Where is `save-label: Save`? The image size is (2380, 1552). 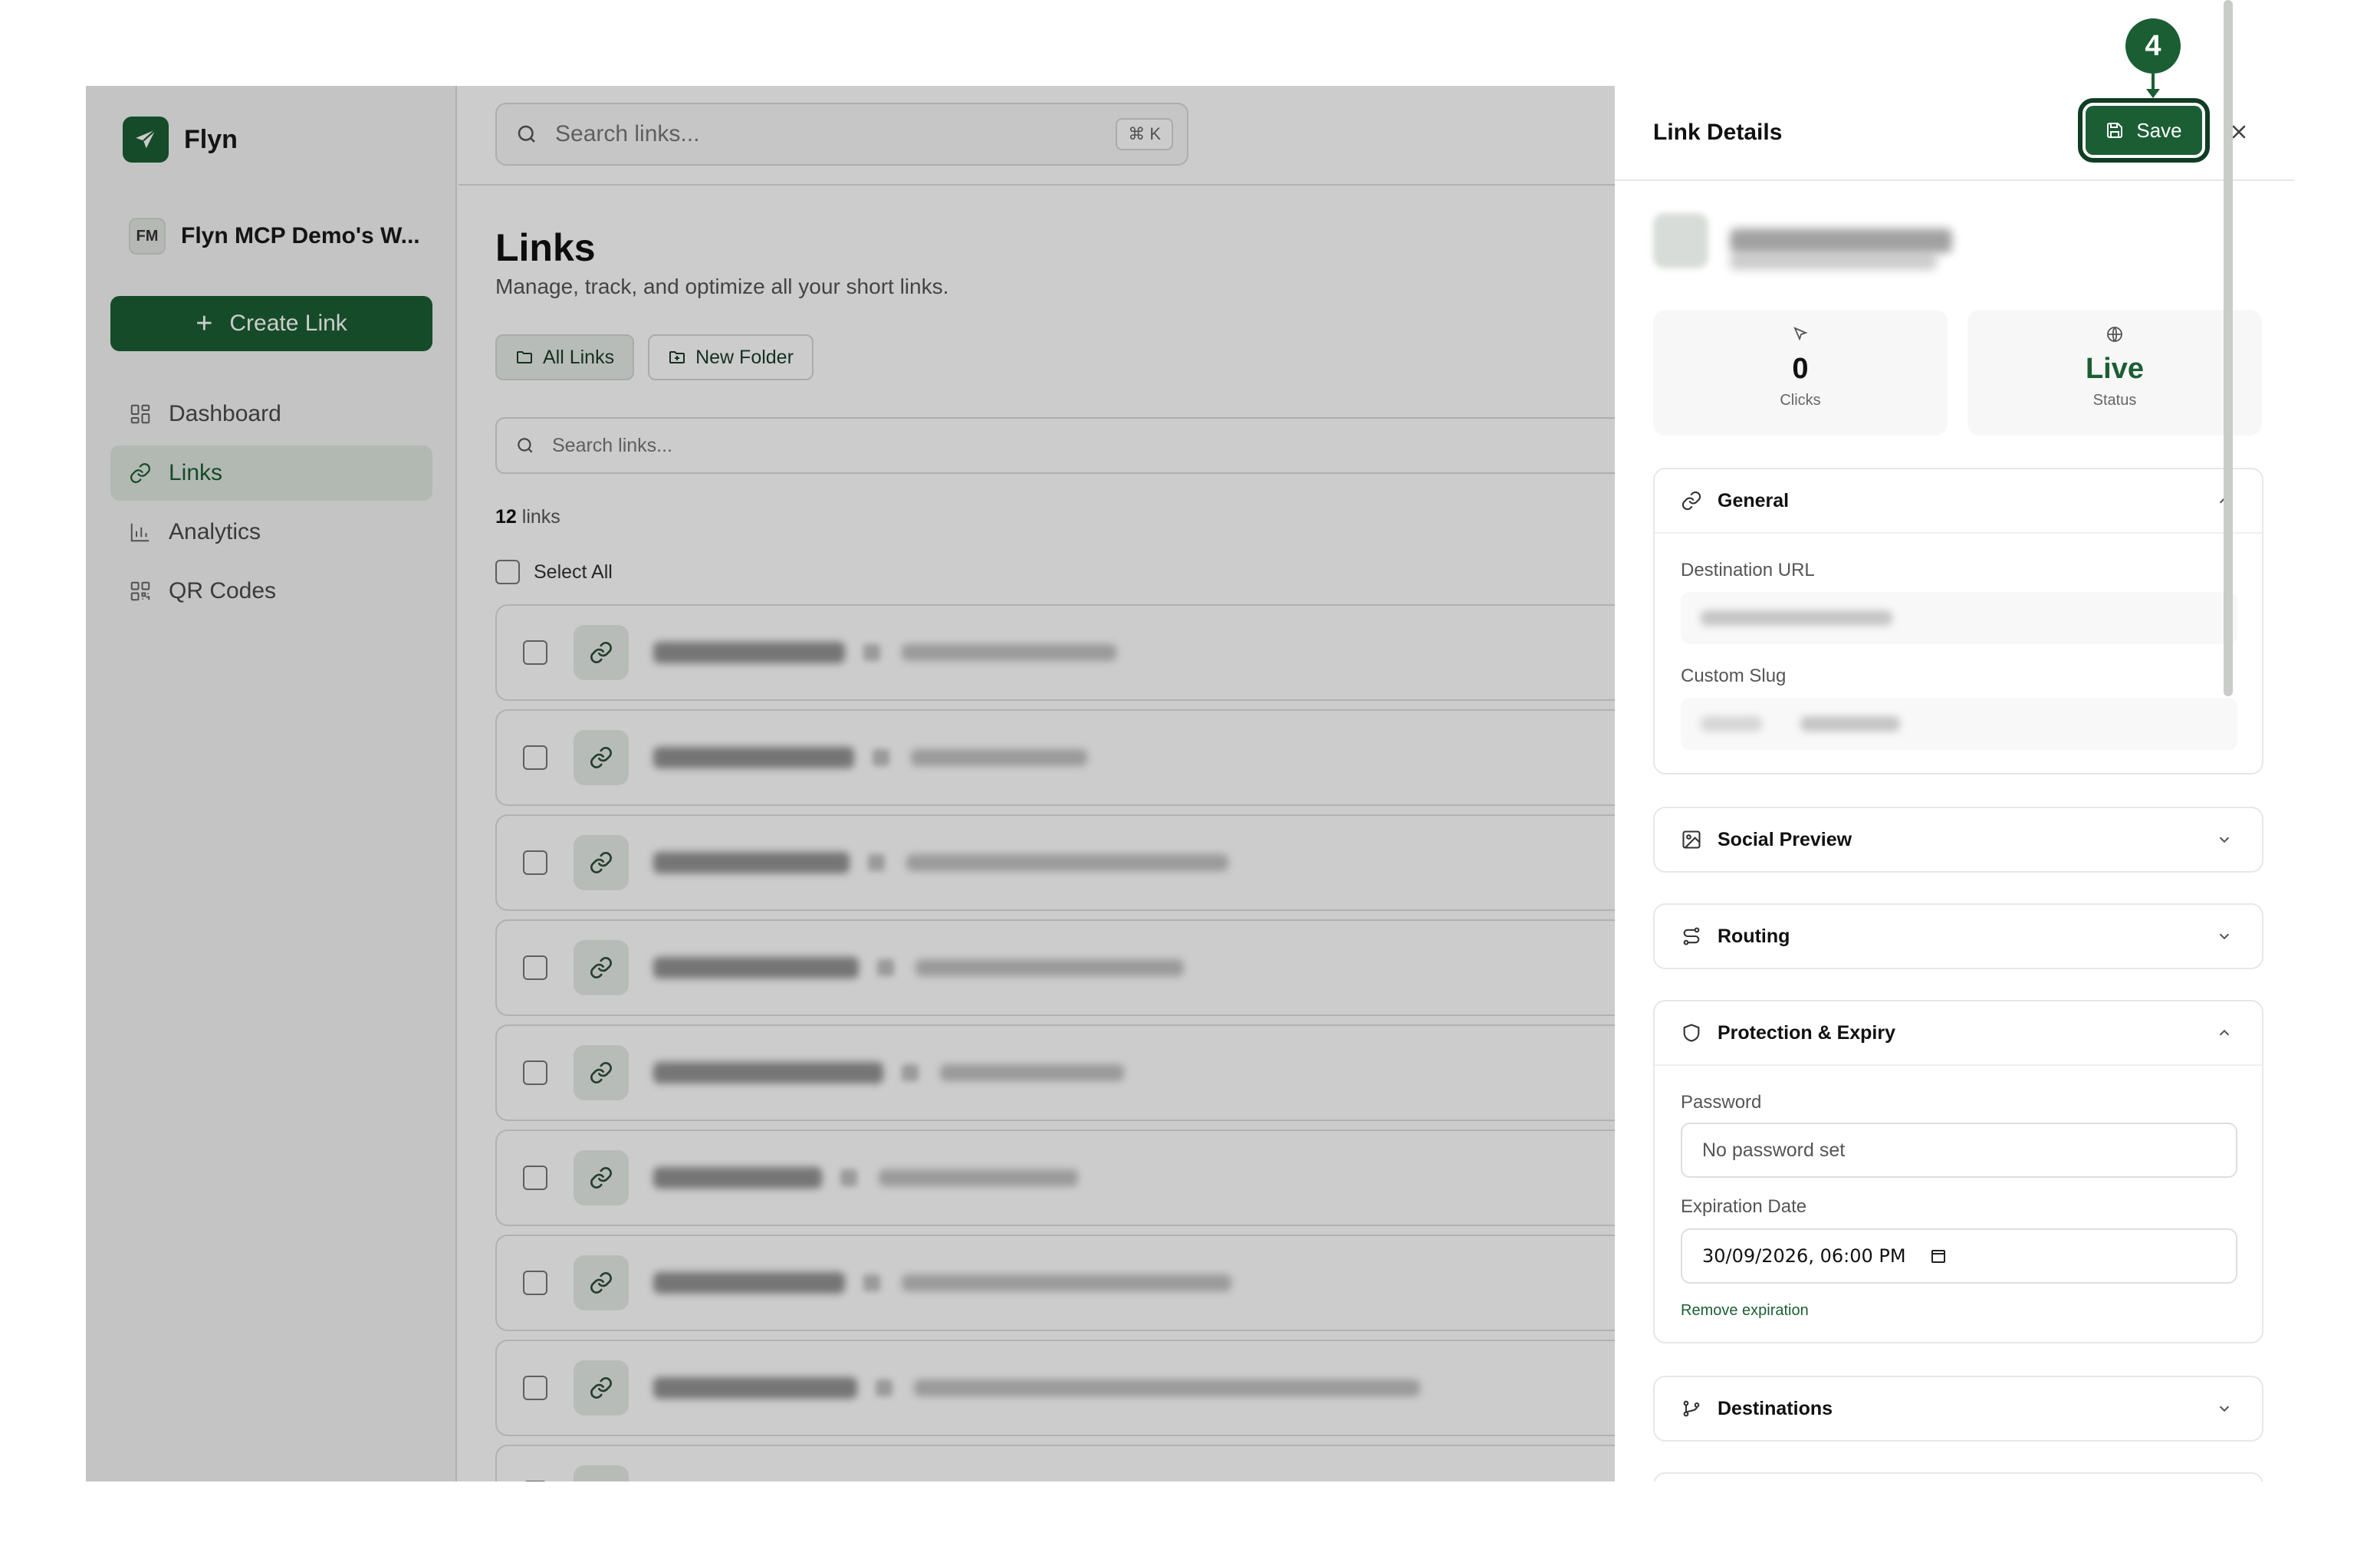
save-label: Save is located at coordinates (2159, 130).